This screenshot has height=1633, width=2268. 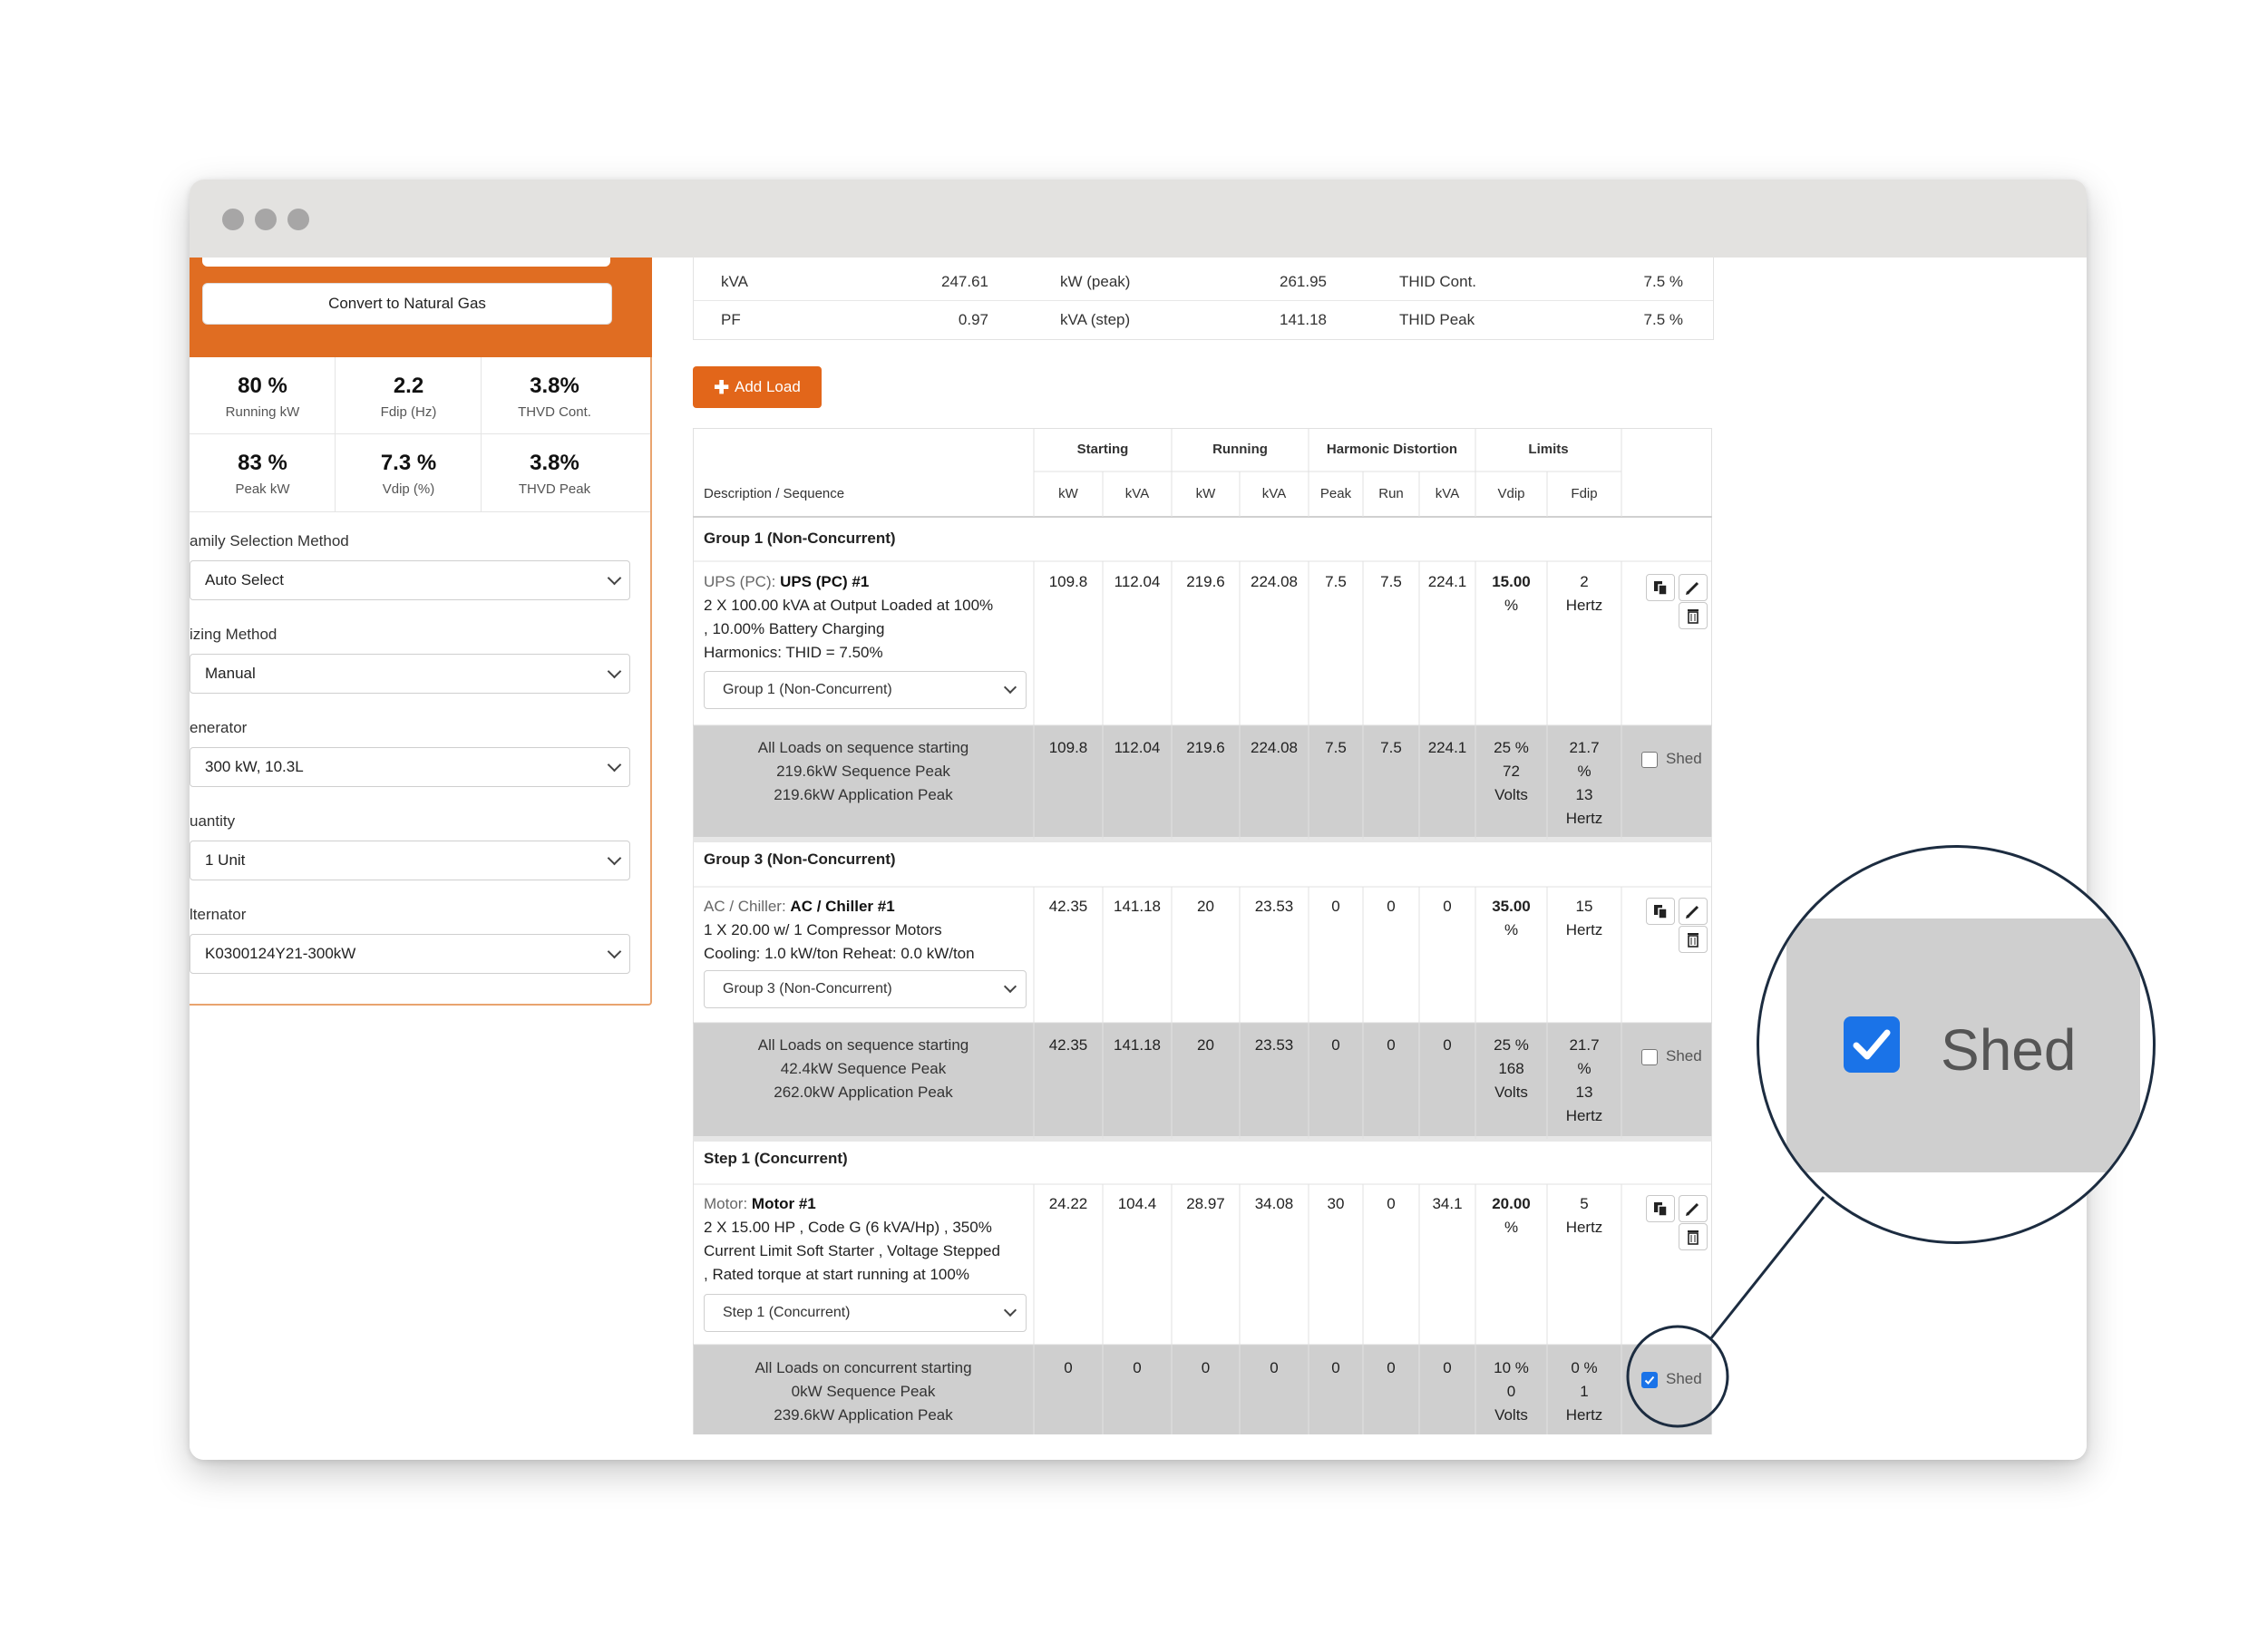 I want to click on alternator-label: lternator, so click(x=219, y=914).